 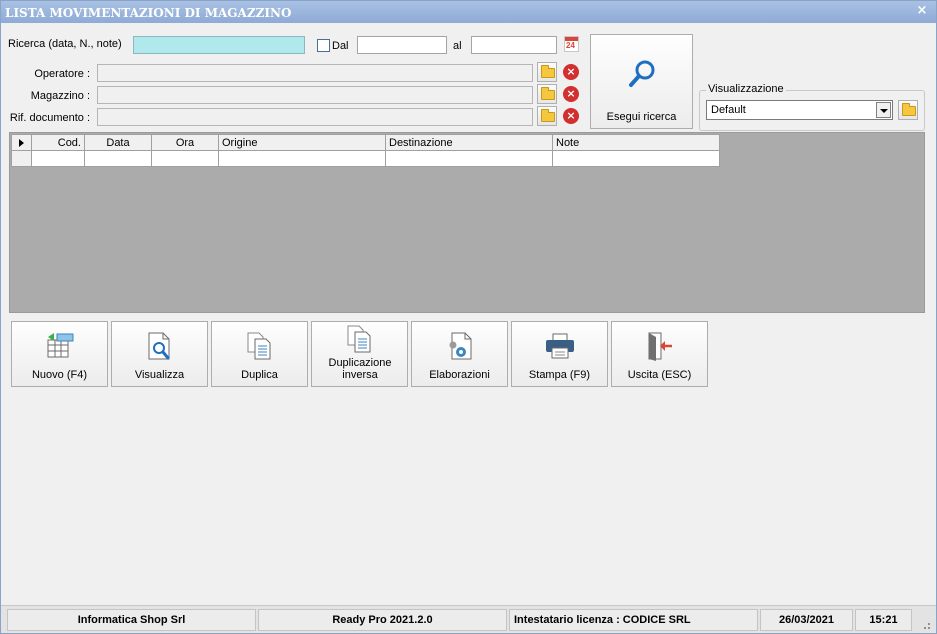 I want to click on dal-label: Dal, so click(x=340, y=46).